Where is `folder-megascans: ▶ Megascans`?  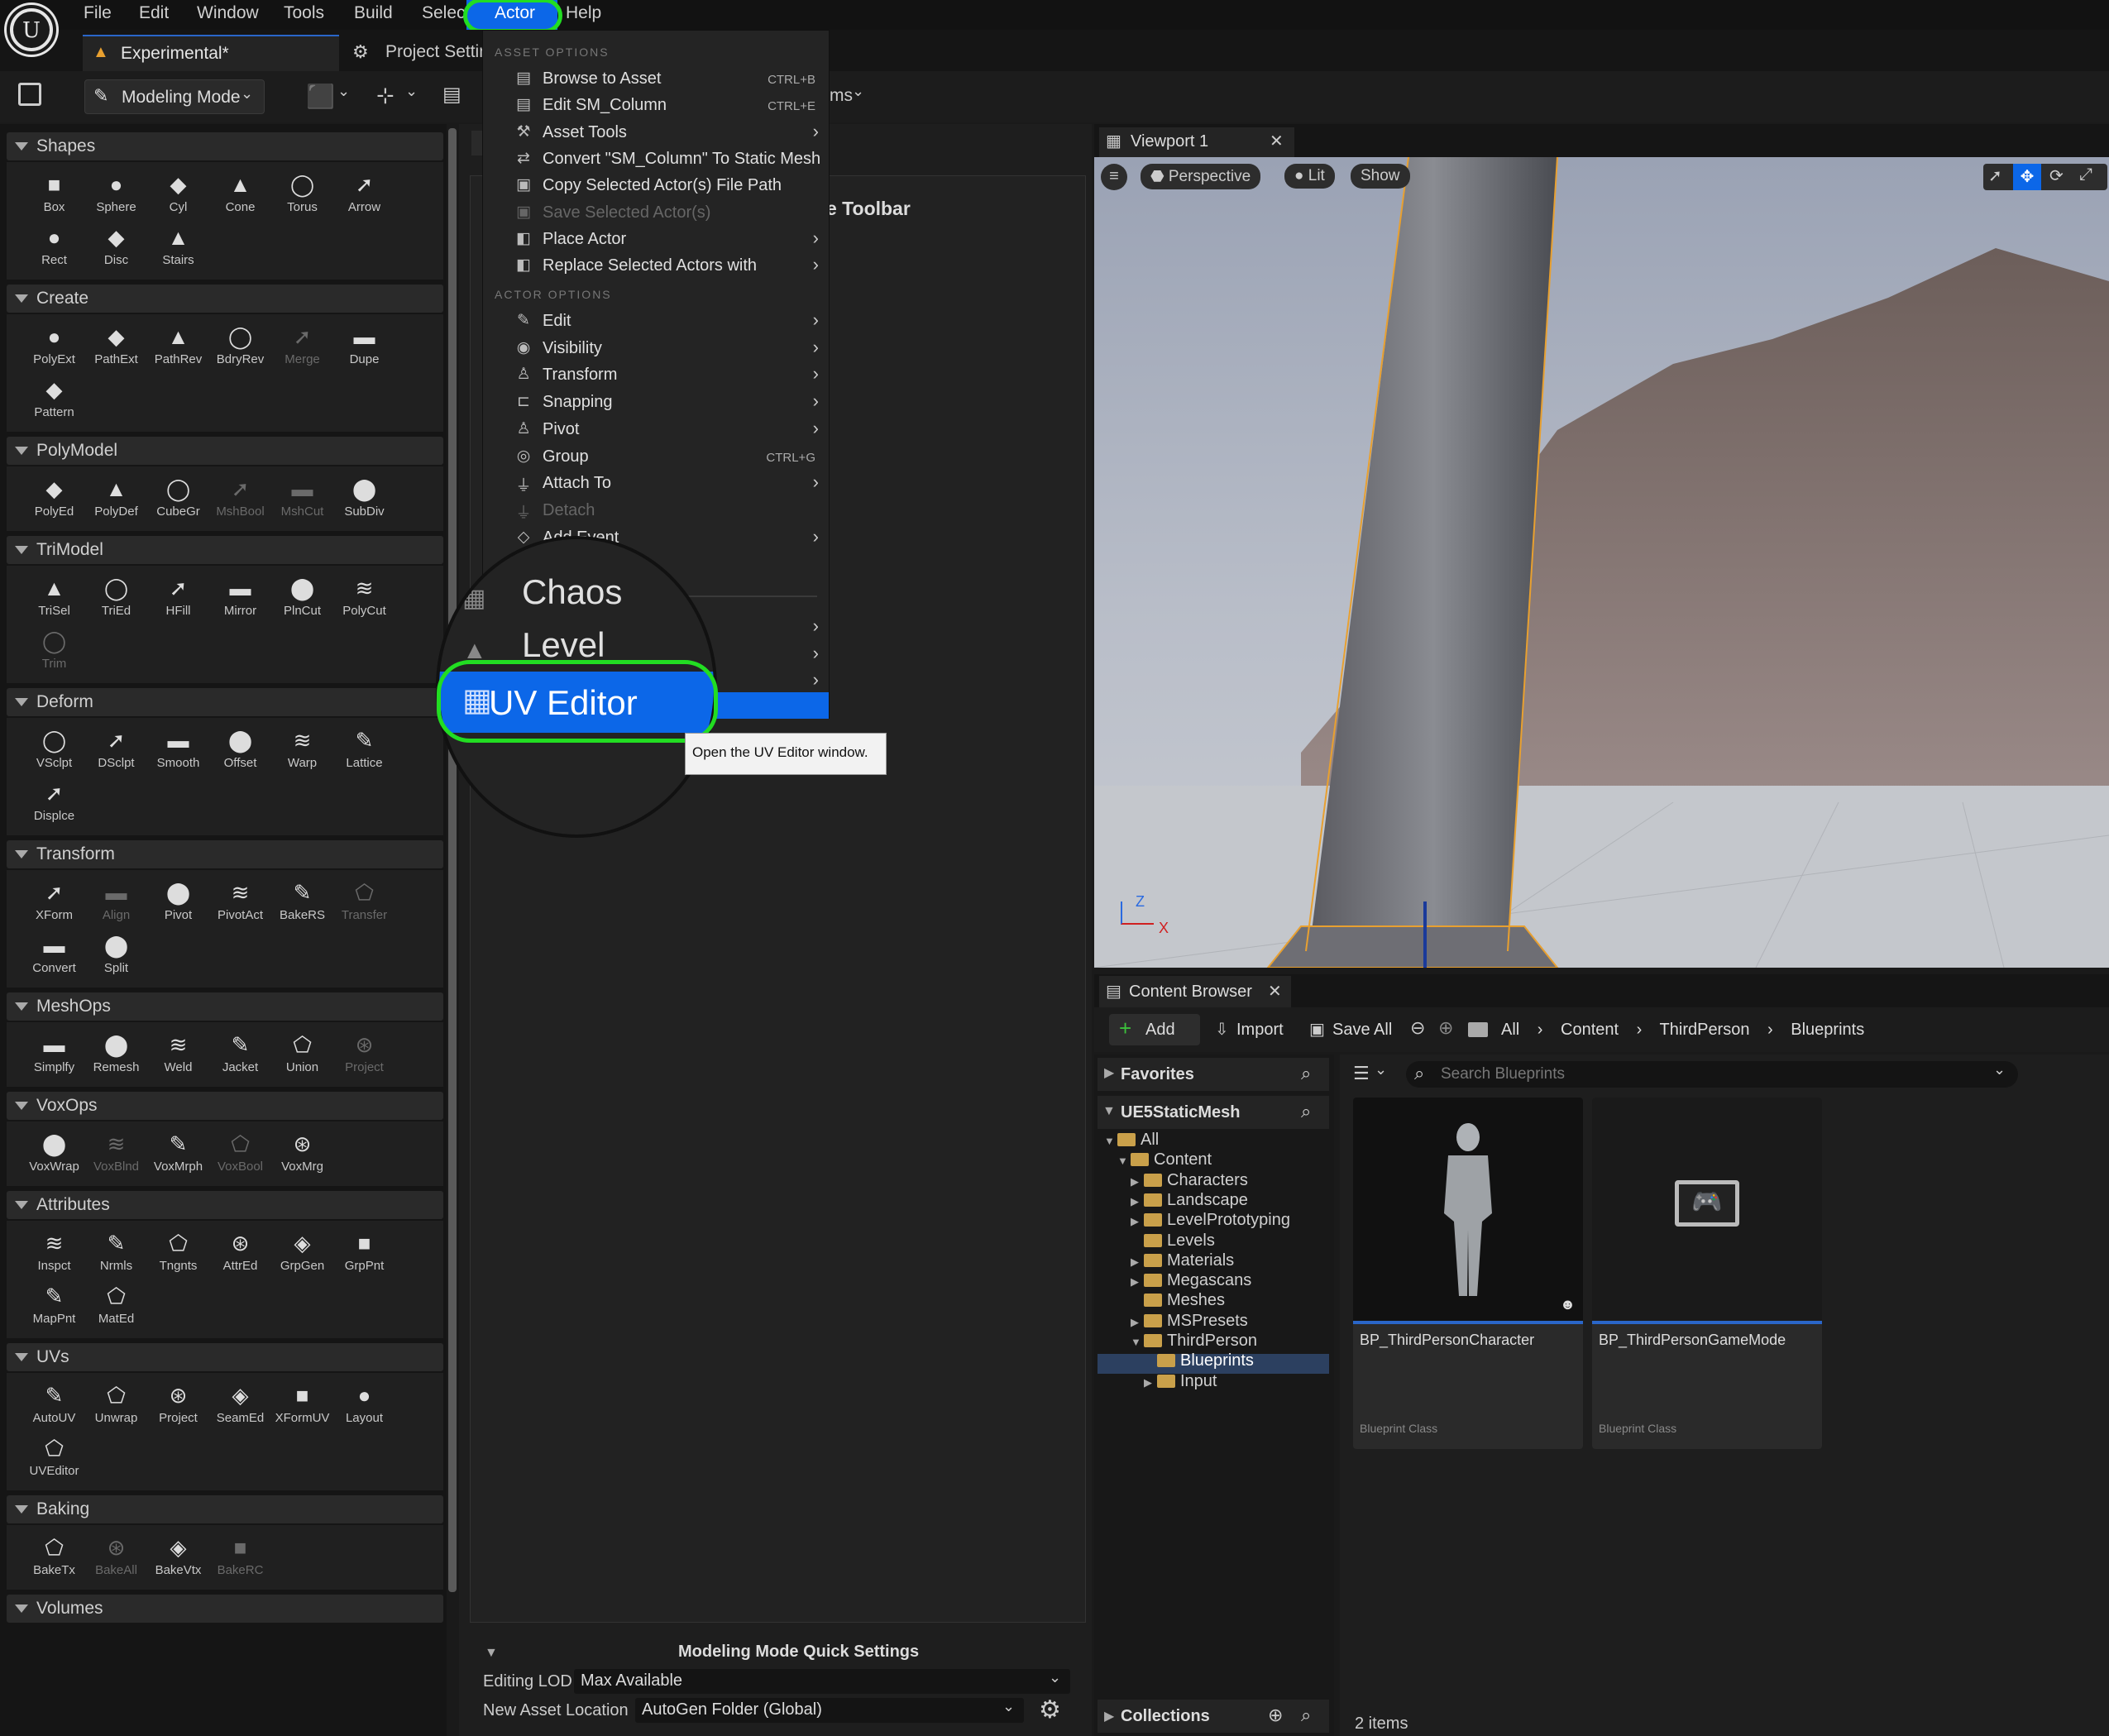 folder-megascans: ▶ Megascans is located at coordinates (1191, 1280).